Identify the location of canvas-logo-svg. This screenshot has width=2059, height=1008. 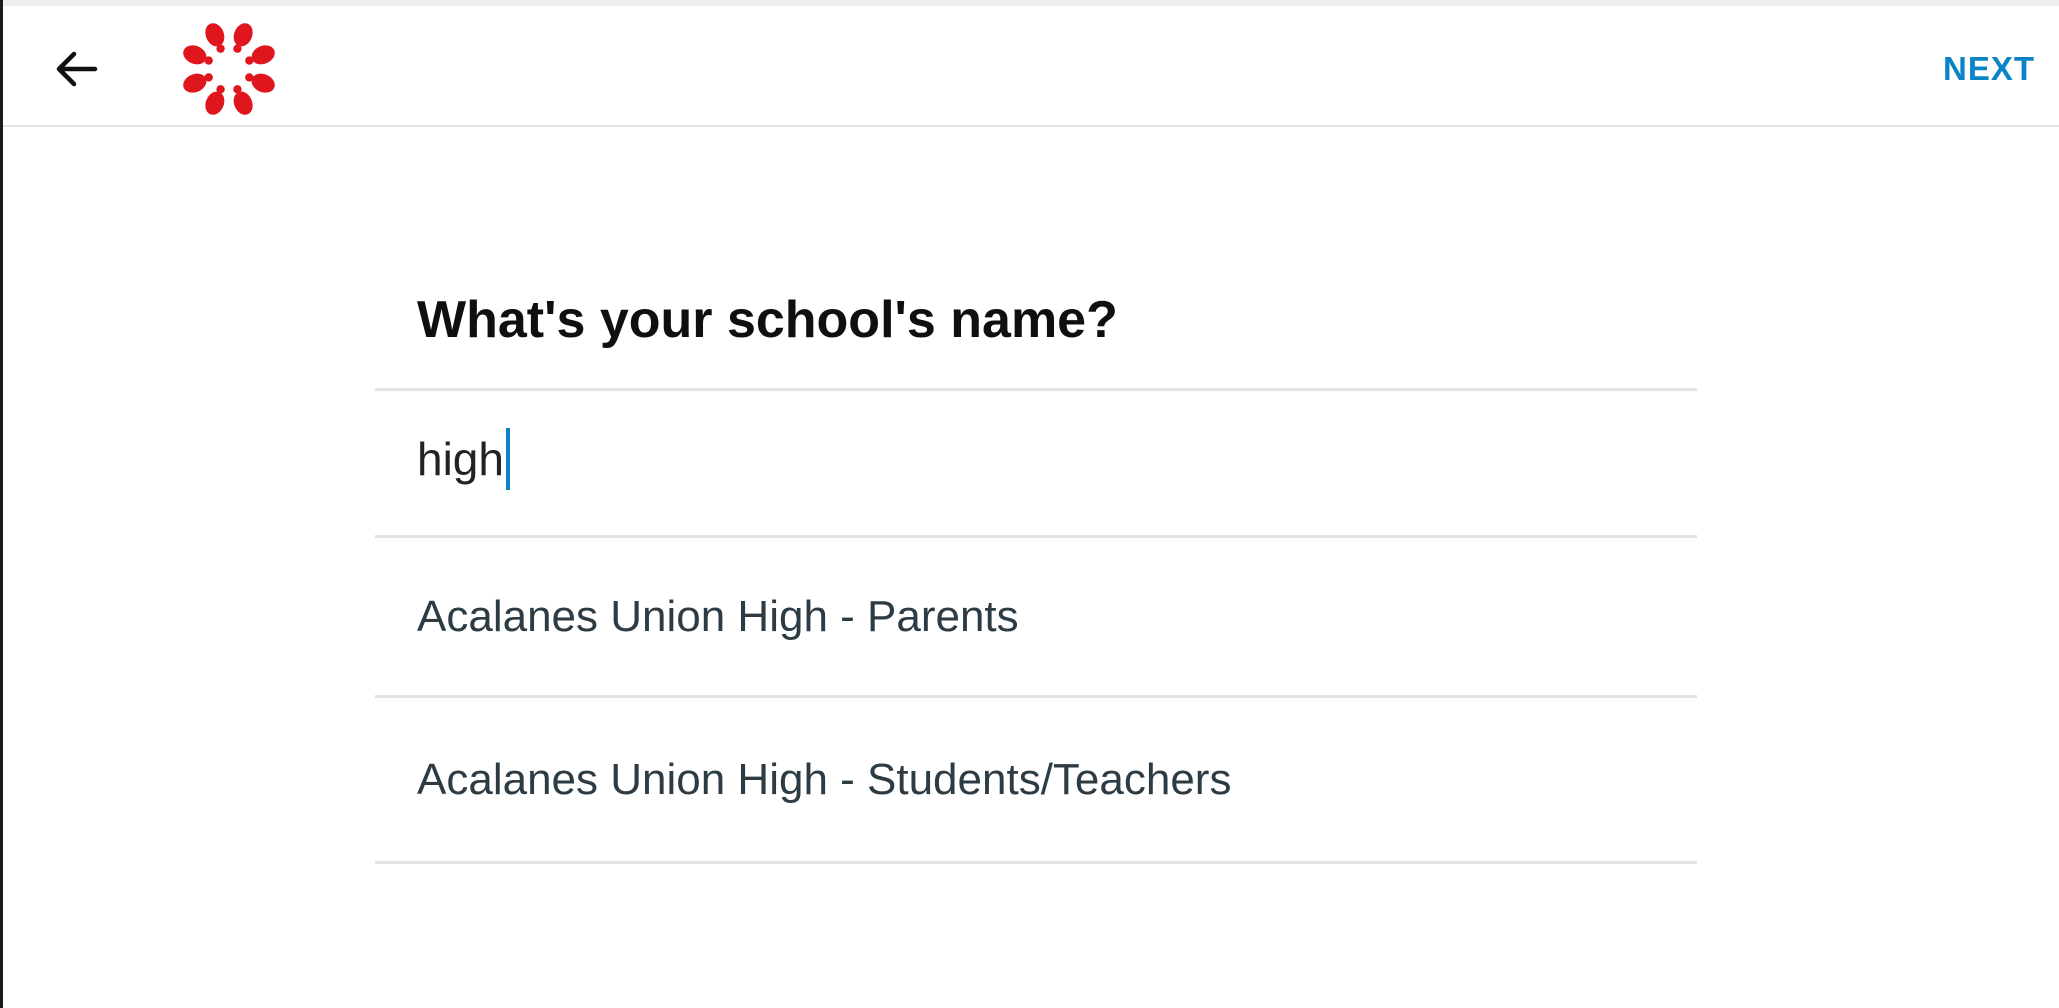
(229, 69).